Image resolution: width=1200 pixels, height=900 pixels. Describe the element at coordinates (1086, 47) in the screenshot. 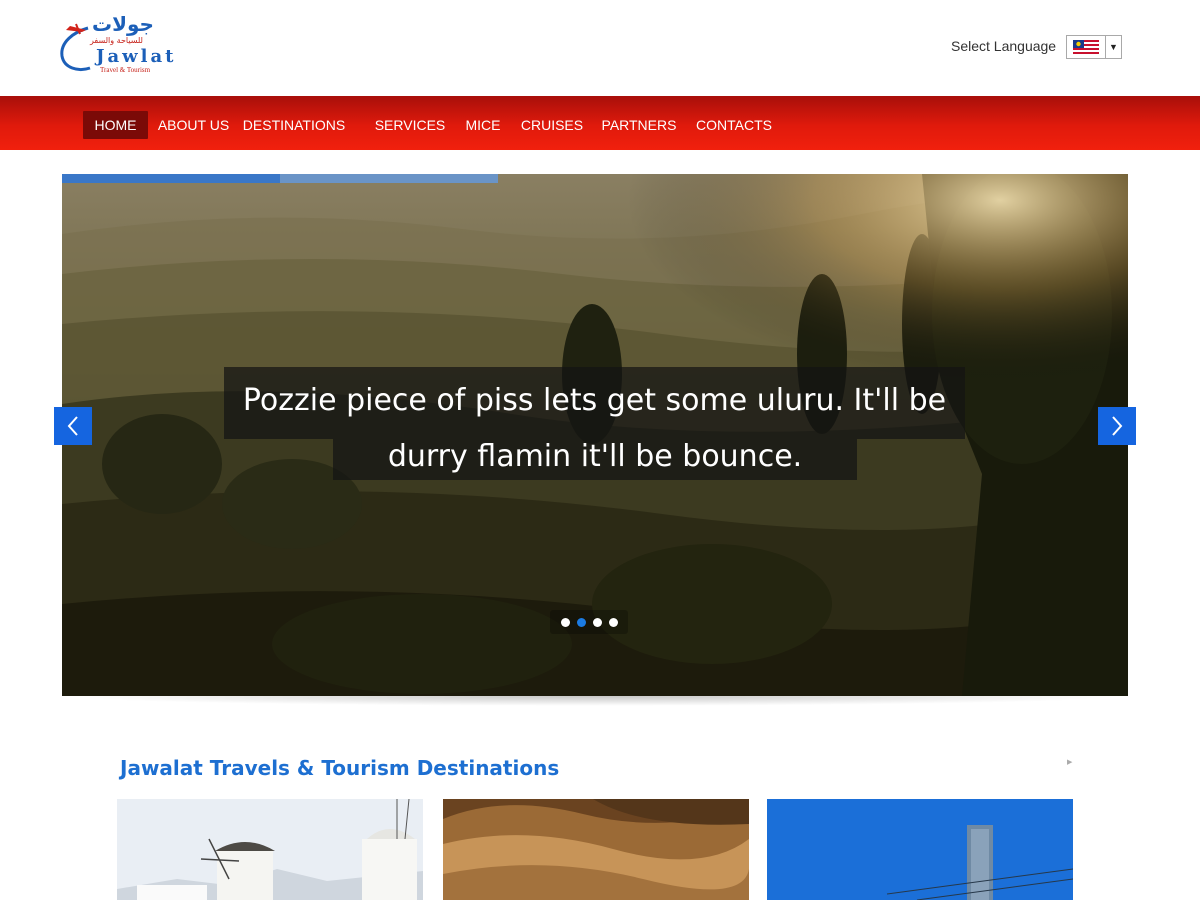

I see `us-flag-icon` at that location.